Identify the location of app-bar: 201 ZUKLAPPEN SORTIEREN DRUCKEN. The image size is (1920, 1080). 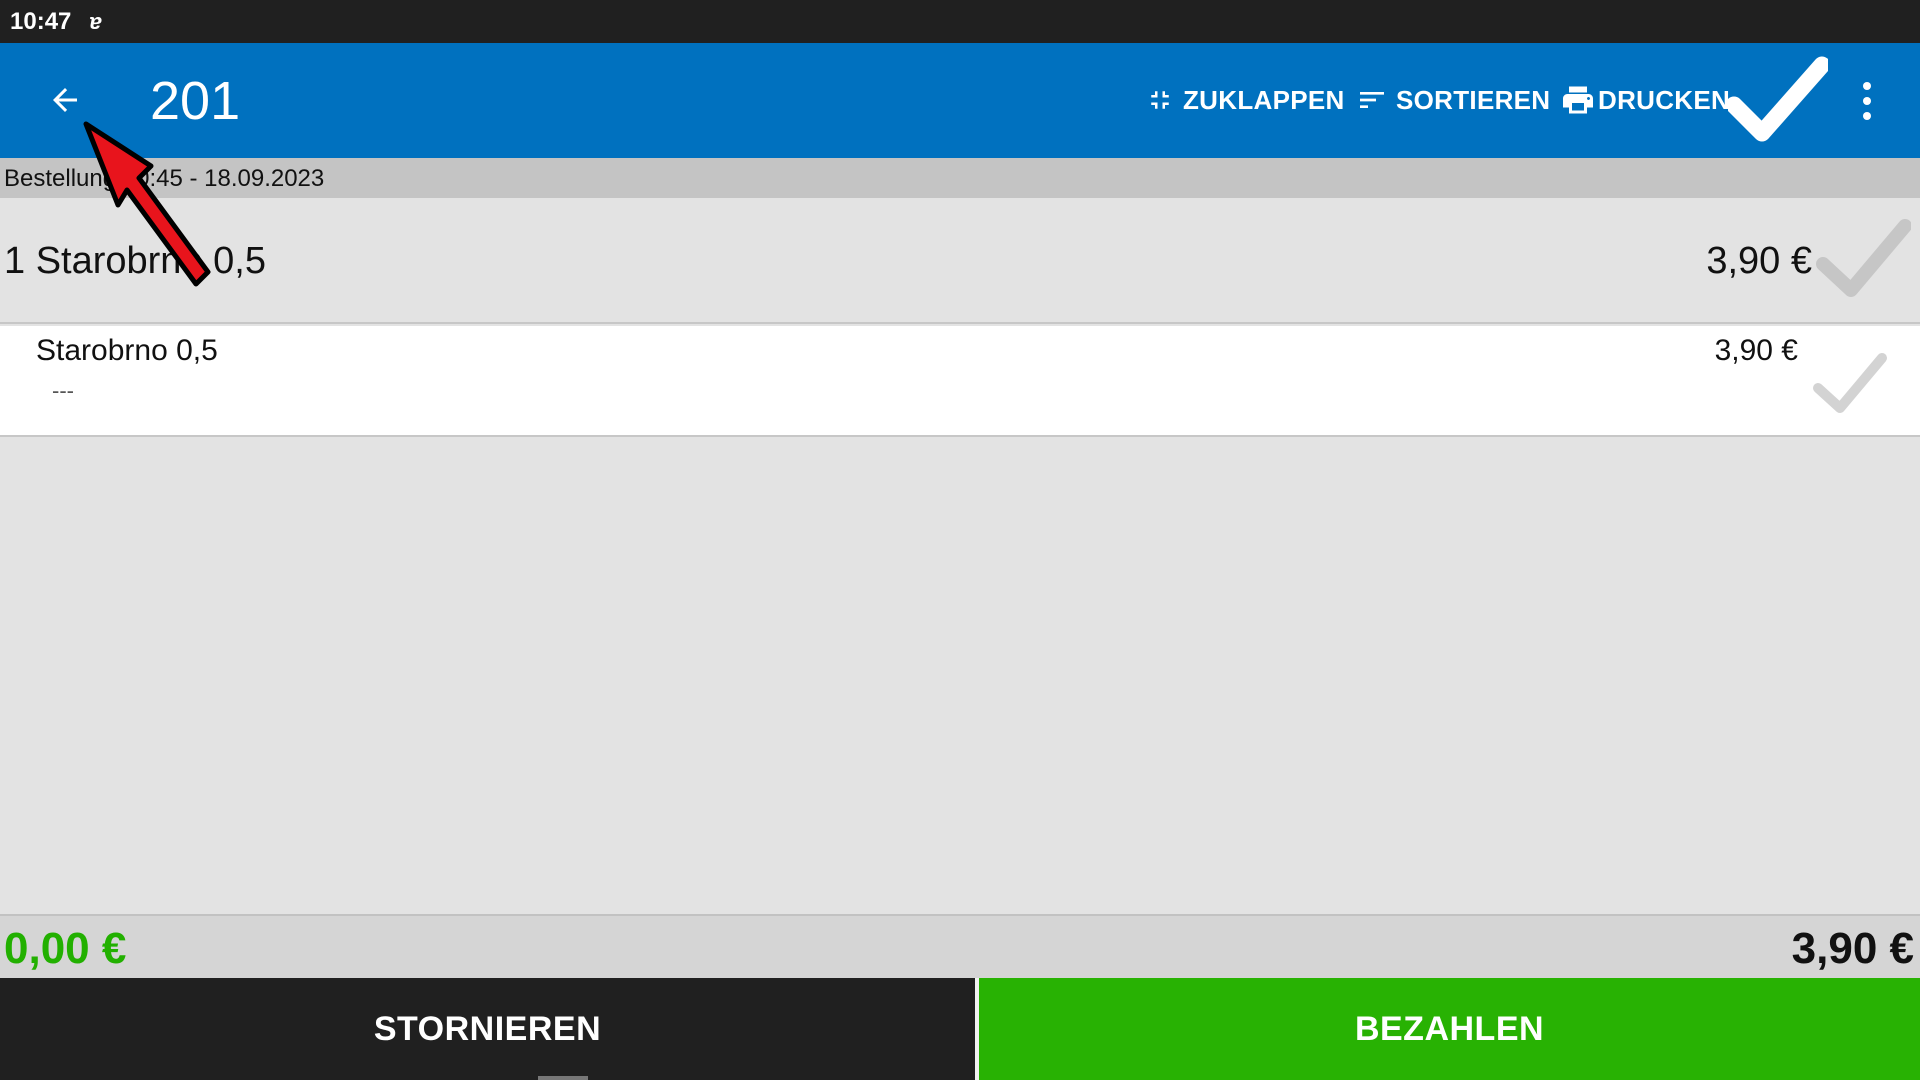
(960, 100).